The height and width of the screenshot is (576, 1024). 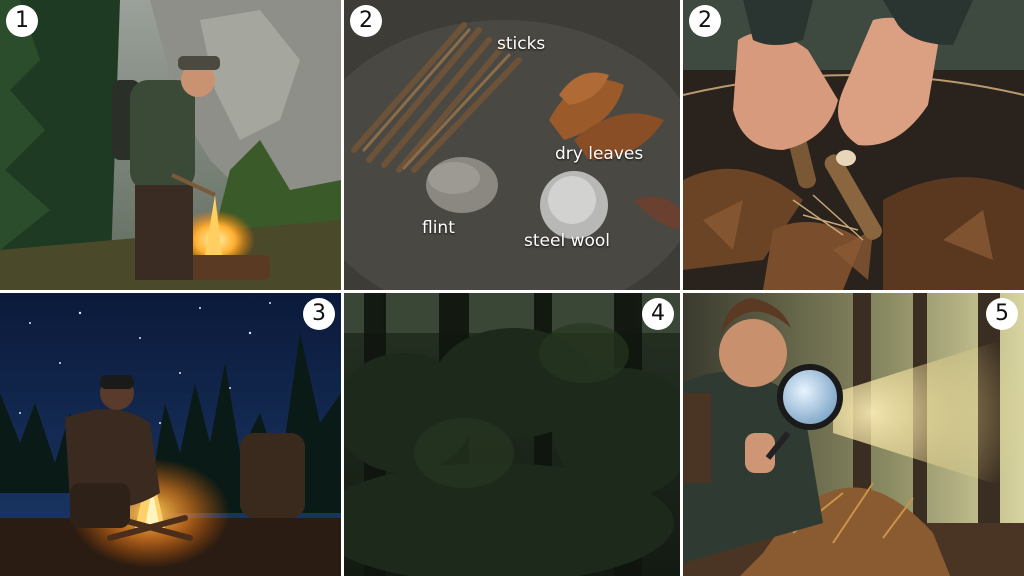 What do you see at coordinates (567, 241) in the screenshot?
I see `label-steel-wool: steel wool` at bounding box center [567, 241].